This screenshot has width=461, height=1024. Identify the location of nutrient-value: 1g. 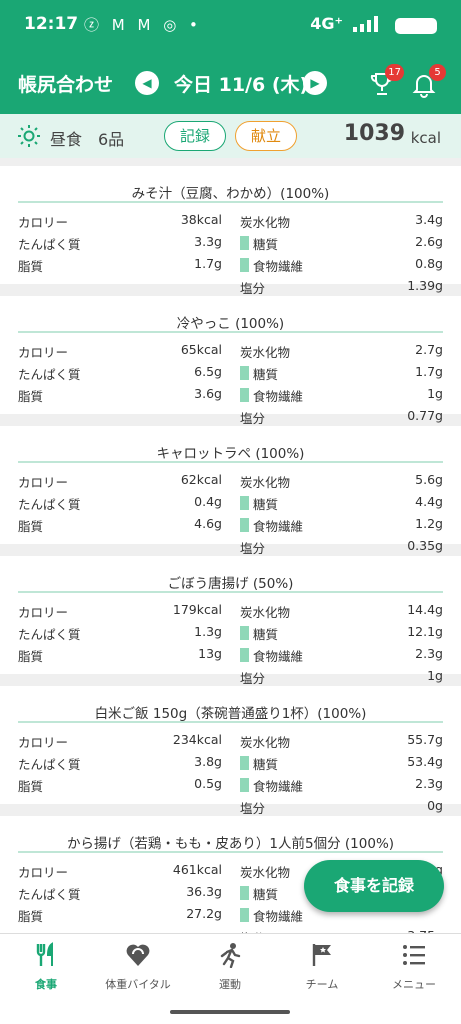
(435, 675).